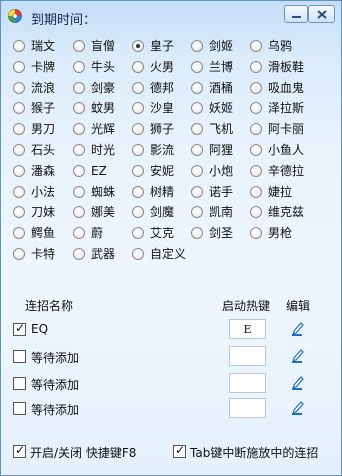 The height and width of the screenshot is (476, 342). What do you see at coordinates (103, 108) in the screenshot?
I see `hero-label: 蚊男` at bounding box center [103, 108].